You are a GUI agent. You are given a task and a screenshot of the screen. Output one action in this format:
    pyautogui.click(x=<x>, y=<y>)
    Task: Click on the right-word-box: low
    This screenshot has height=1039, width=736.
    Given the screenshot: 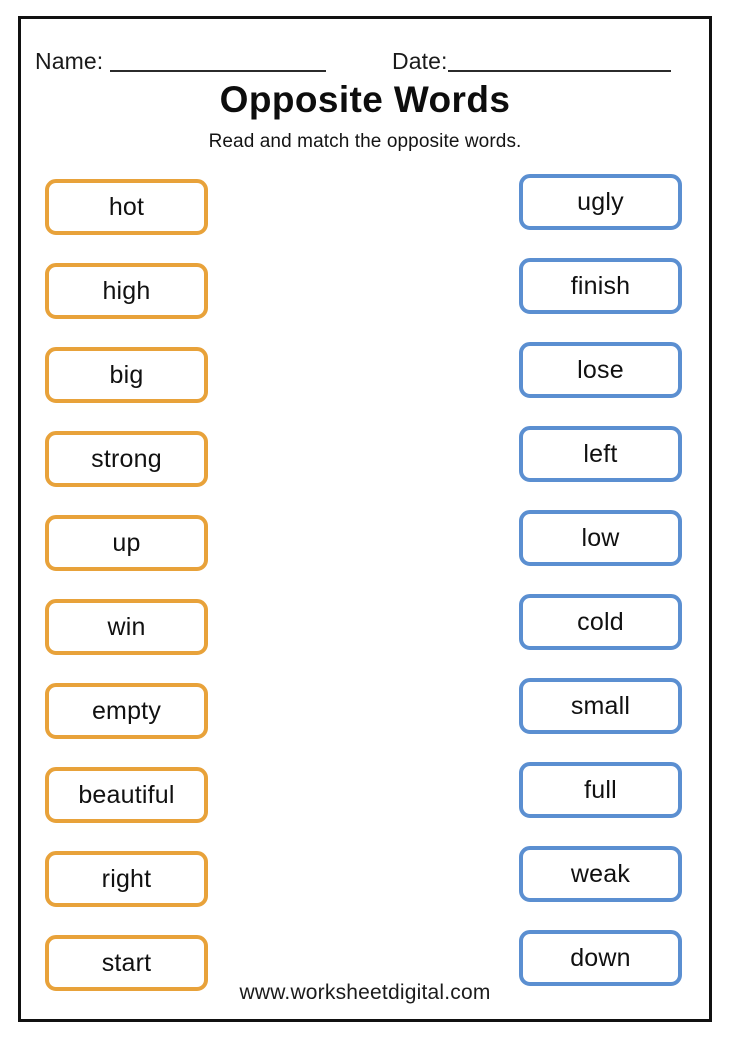 What is the action you would take?
    pyautogui.click(x=600, y=538)
    